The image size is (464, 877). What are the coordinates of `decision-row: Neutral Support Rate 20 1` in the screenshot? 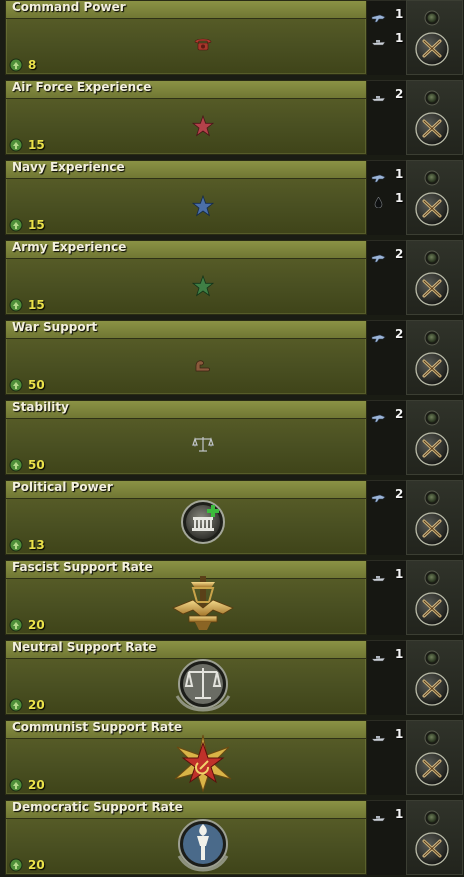 It's located at (232, 678).